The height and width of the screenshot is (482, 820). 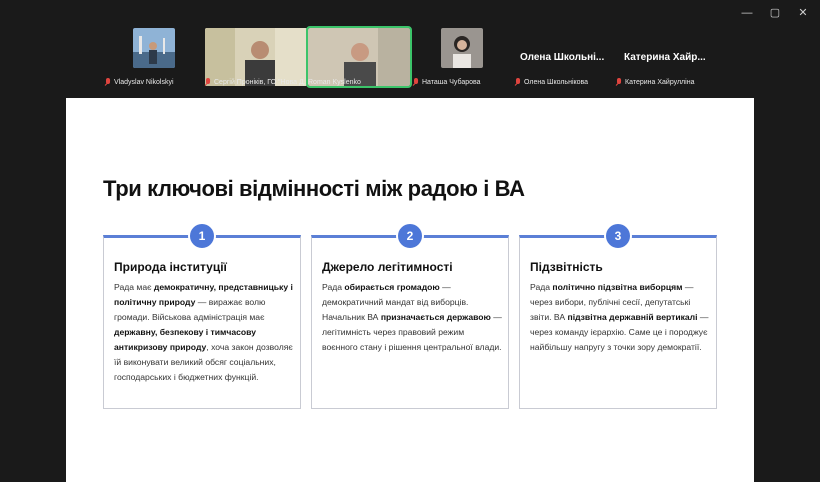 I want to click on participant-video-active, so click(x=359, y=57).